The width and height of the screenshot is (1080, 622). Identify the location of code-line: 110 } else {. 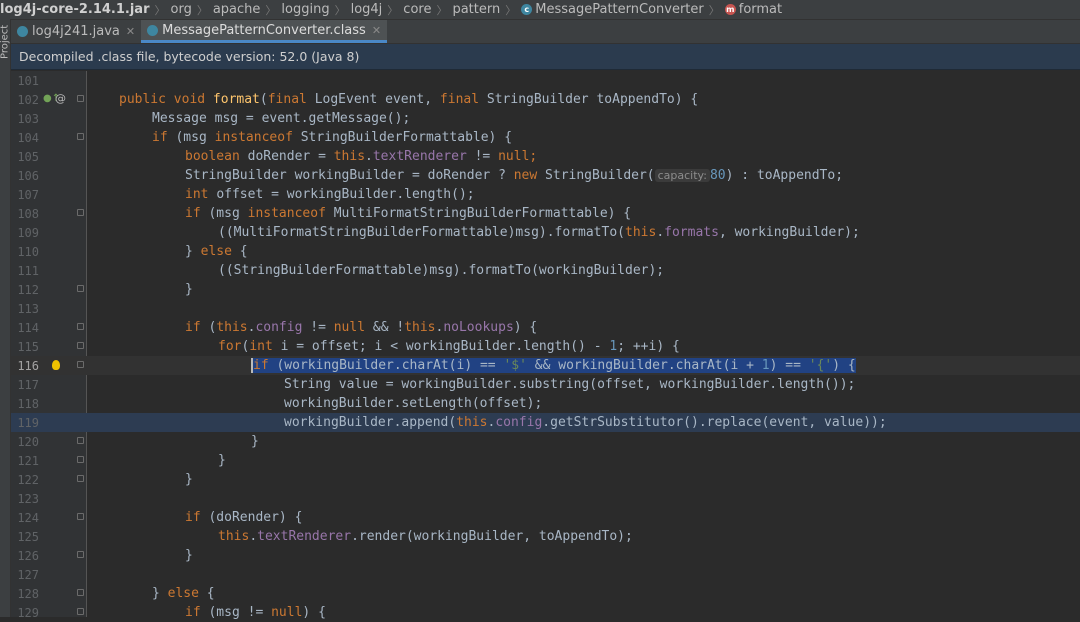
(545, 251).